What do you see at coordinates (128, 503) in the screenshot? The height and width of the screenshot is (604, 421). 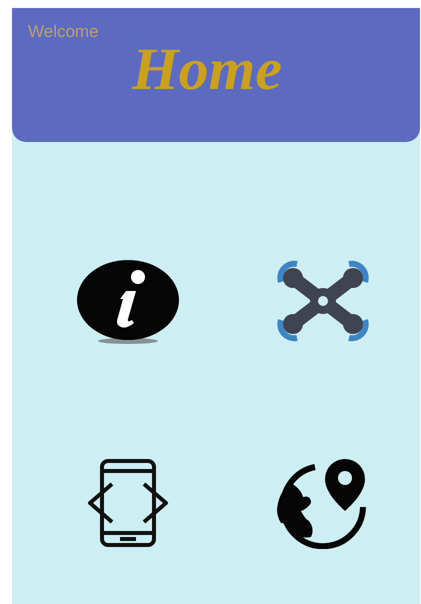 I see `mobile-code-icon` at bounding box center [128, 503].